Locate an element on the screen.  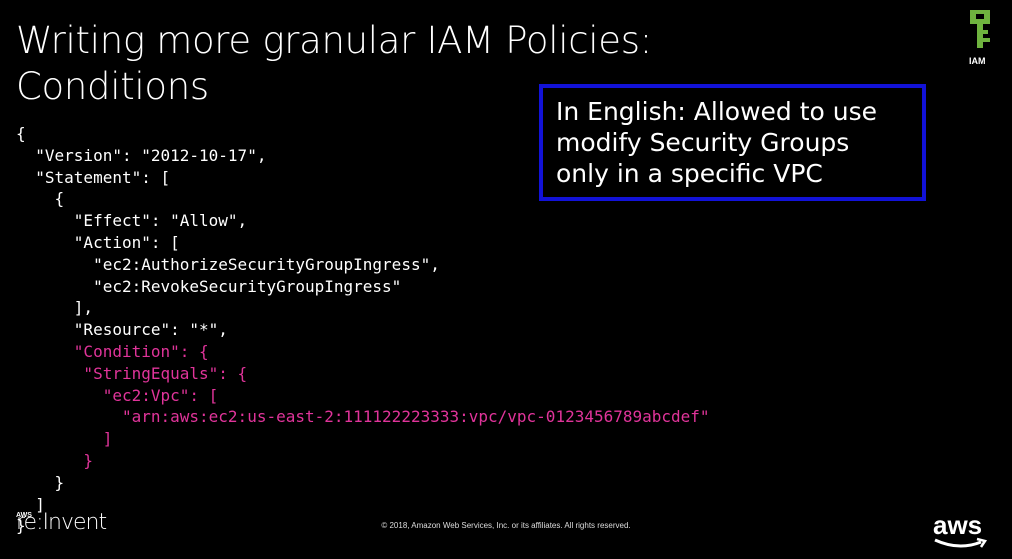
code-line: "StringEquals": { is located at coordinates (132, 373).